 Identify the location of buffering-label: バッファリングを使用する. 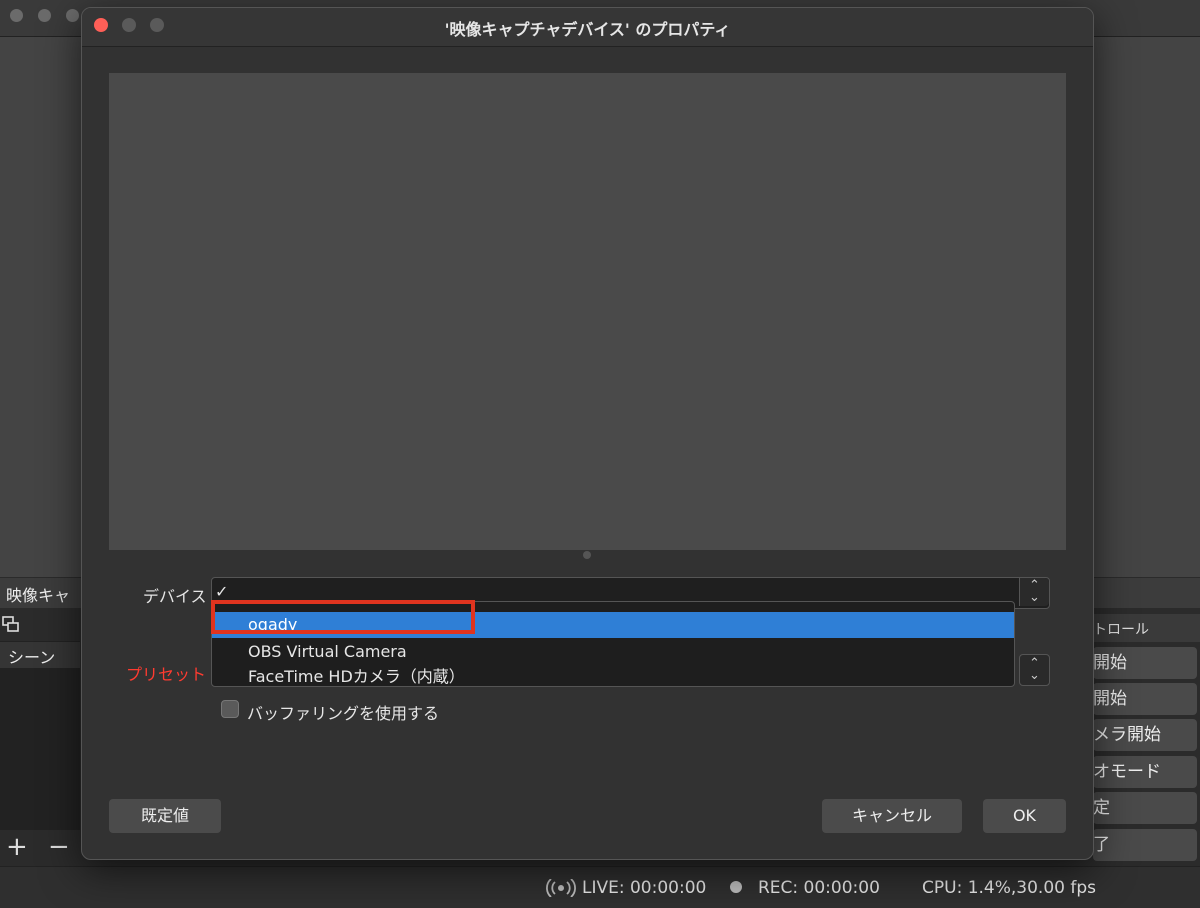
(343, 712).